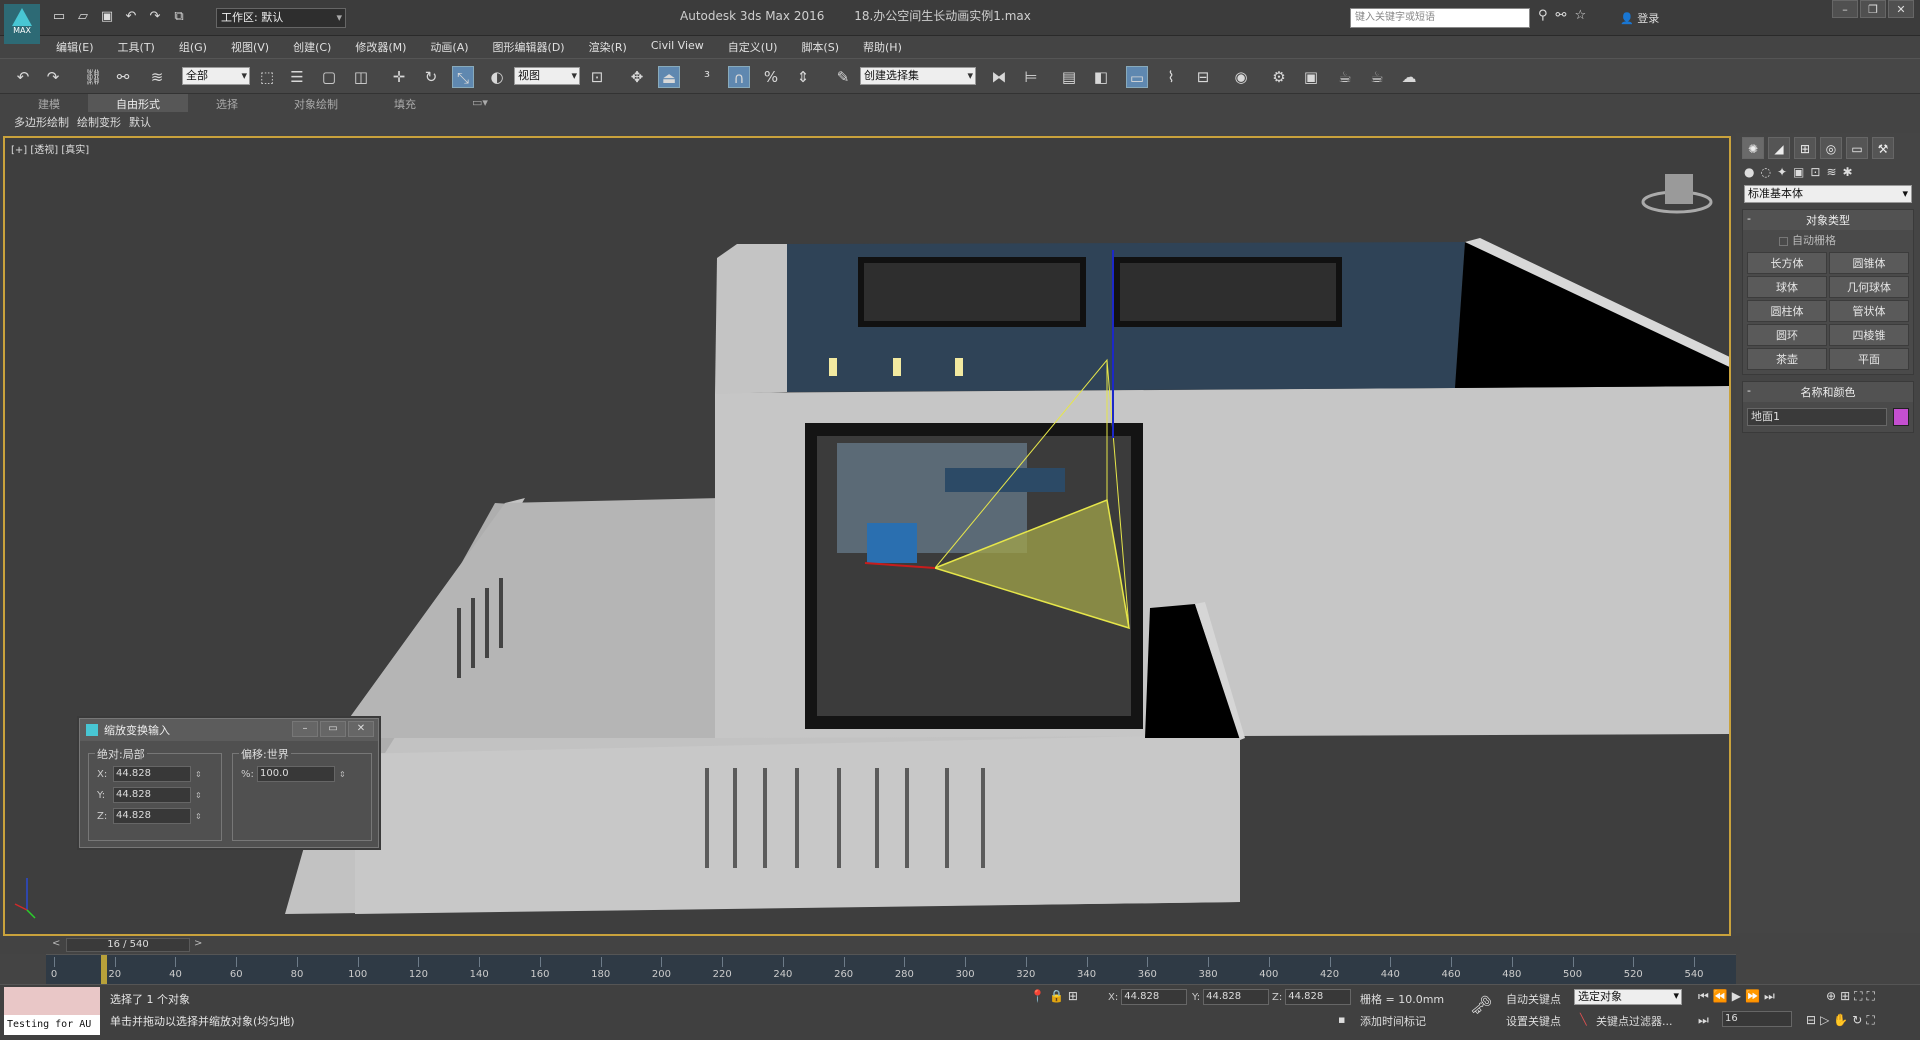  Describe the element at coordinates (1831, 148) in the screenshot. I see `motion-tab-icon: ◎` at that location.